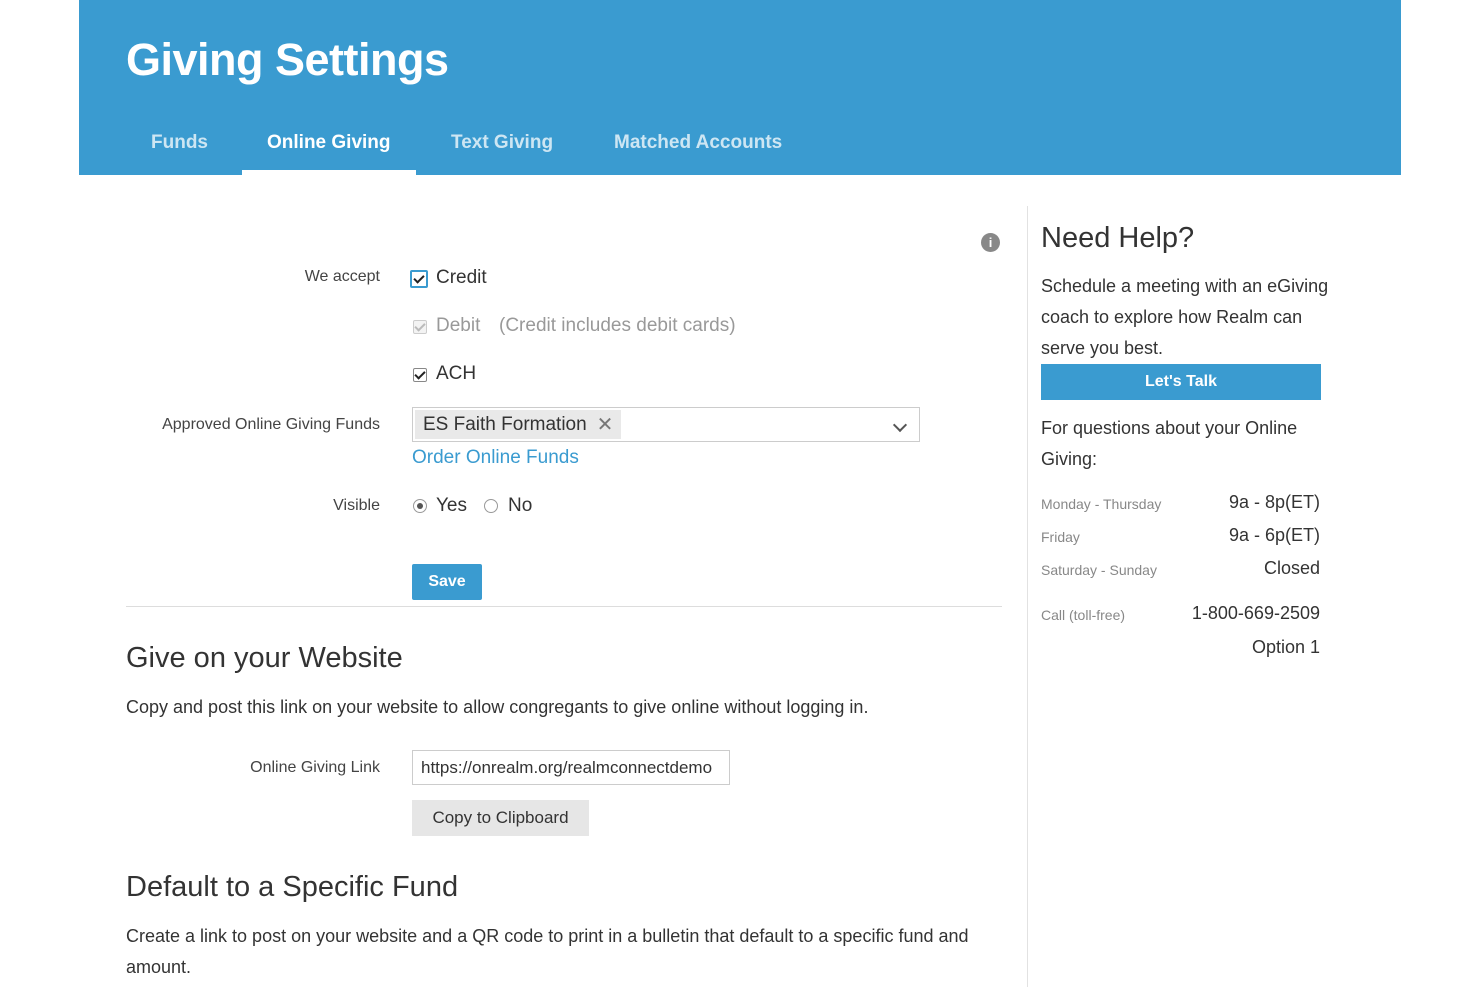 This screenshot has height=987, width=1480. What do you see at coordinates (1181, 382) in the screenshot?
I see `lets-talk-button: Let's Talk` at bounding box center [1181, 382].